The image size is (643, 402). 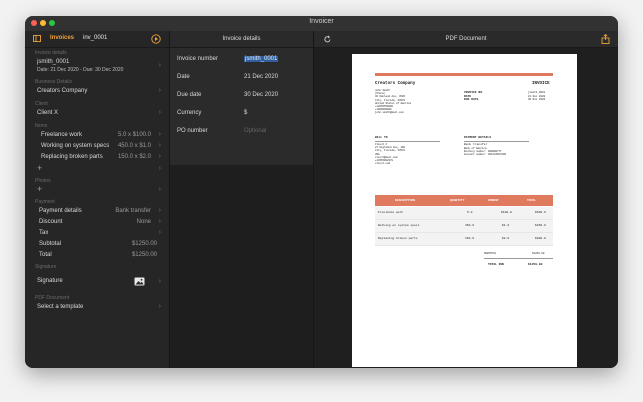 What do you see at coordinates (50, 244) in the screenshot?
I see `subtotal-label: Subtotal` at bounding box center [50, 244].